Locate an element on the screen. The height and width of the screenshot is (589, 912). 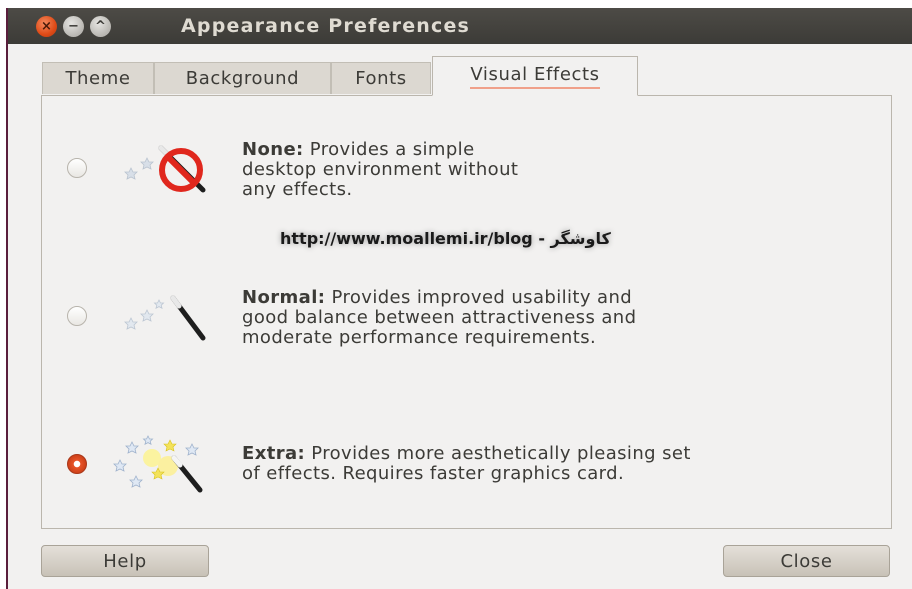
minimize-icon: − is located at coordinates (73, 26).